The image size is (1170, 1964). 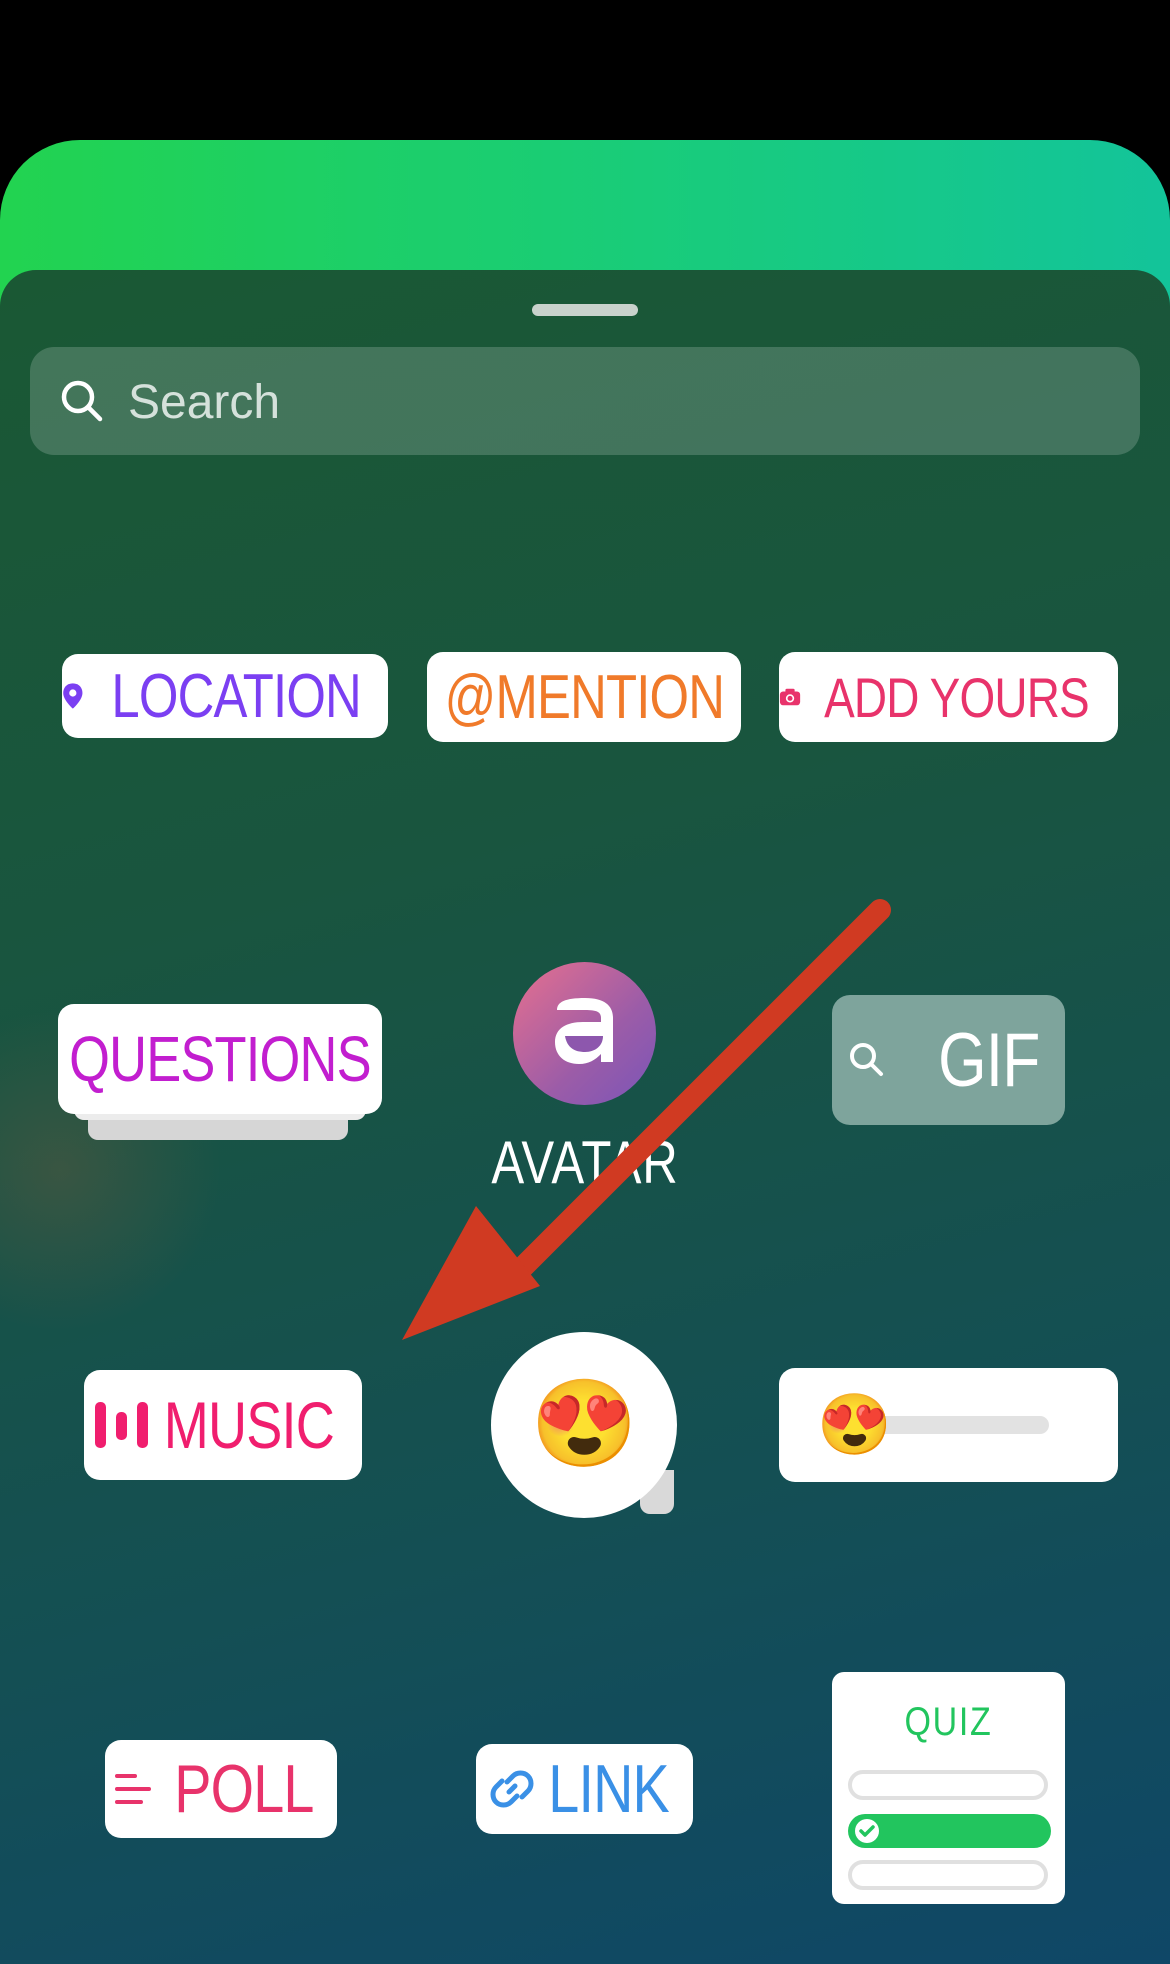 I want to click on emoji-reaction-sticker: 😍, so click(x=584, y=1425).